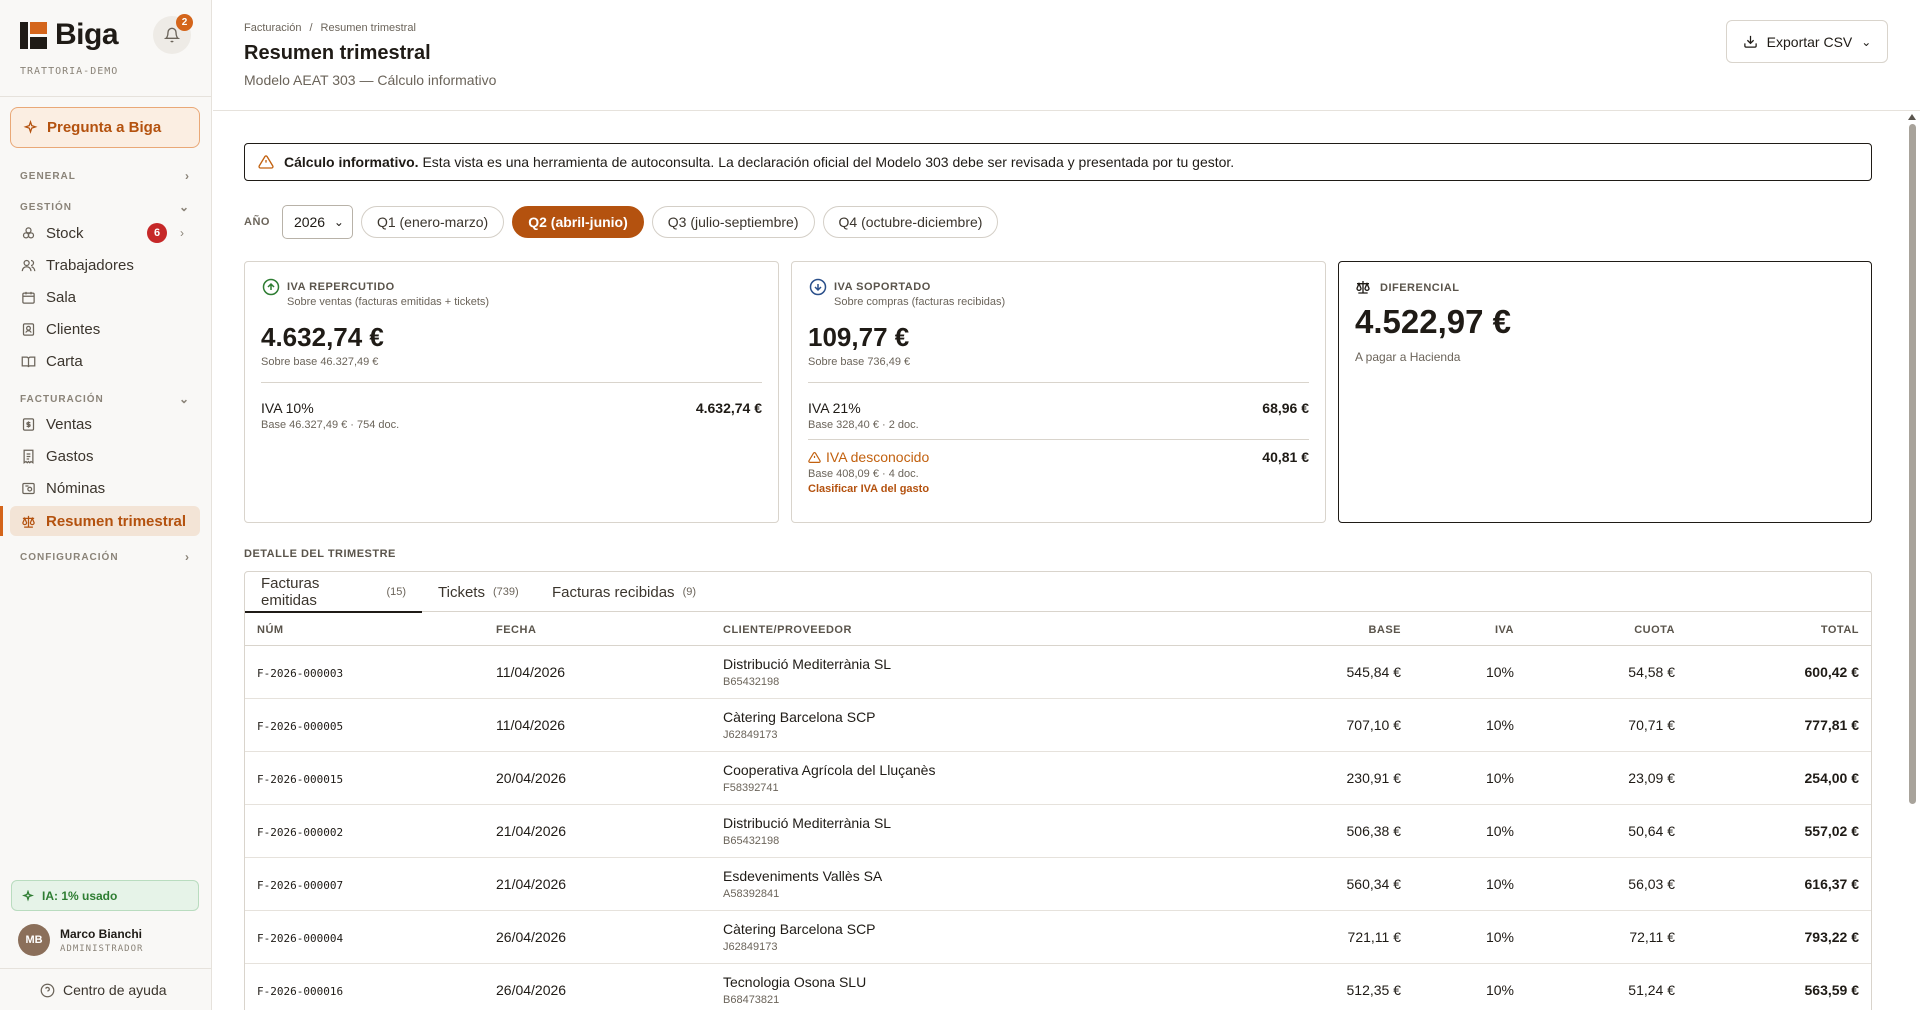 Image resolution: width=1920 pixels, height=1010 pixels. I want to click on cell-num: F-2026-000016, so click(300, 991).